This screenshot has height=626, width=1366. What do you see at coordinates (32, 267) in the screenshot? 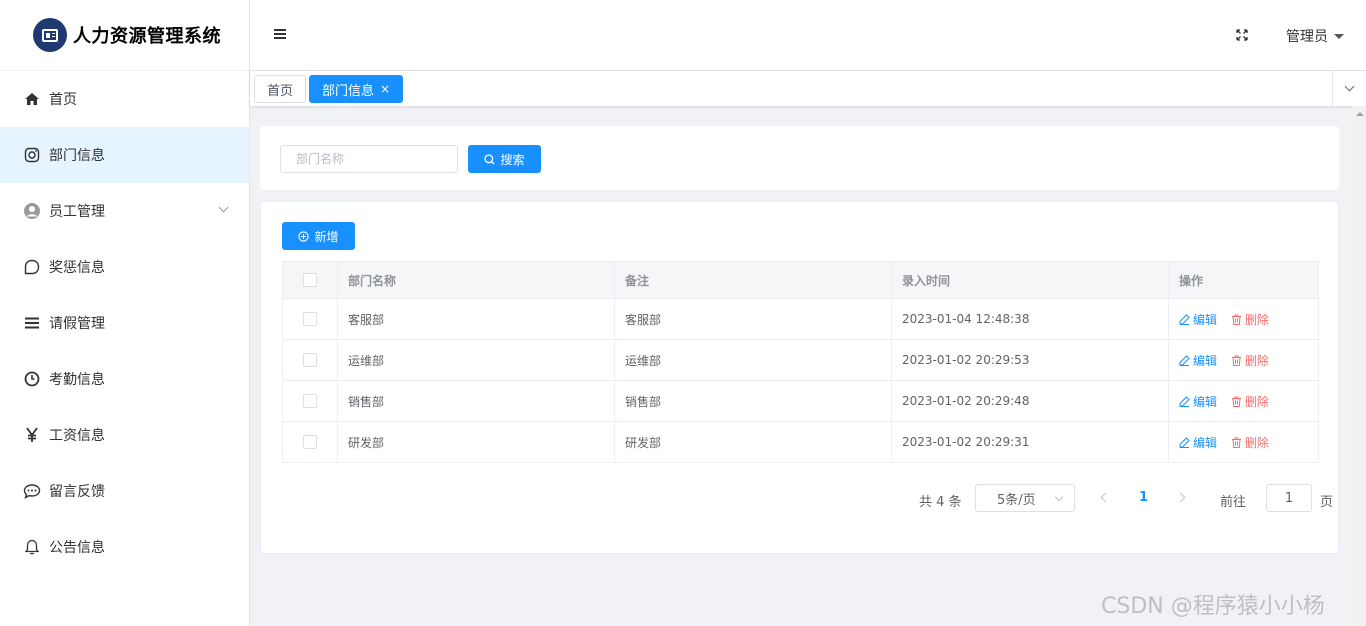
I see `chat-bubble-icon` at bounding box center [32, 267].